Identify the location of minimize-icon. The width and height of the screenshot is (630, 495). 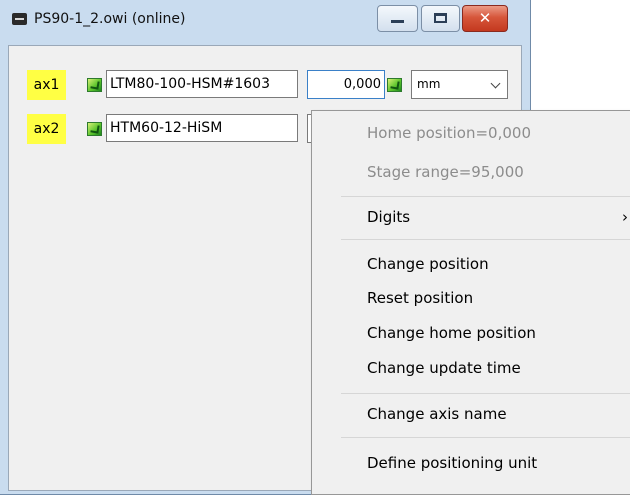
(397, 21).